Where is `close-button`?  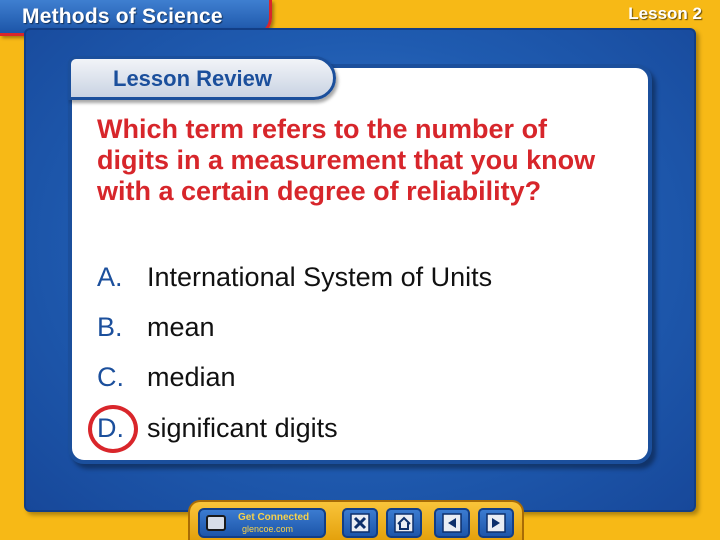
close-button is located at coordinates (360, 523).